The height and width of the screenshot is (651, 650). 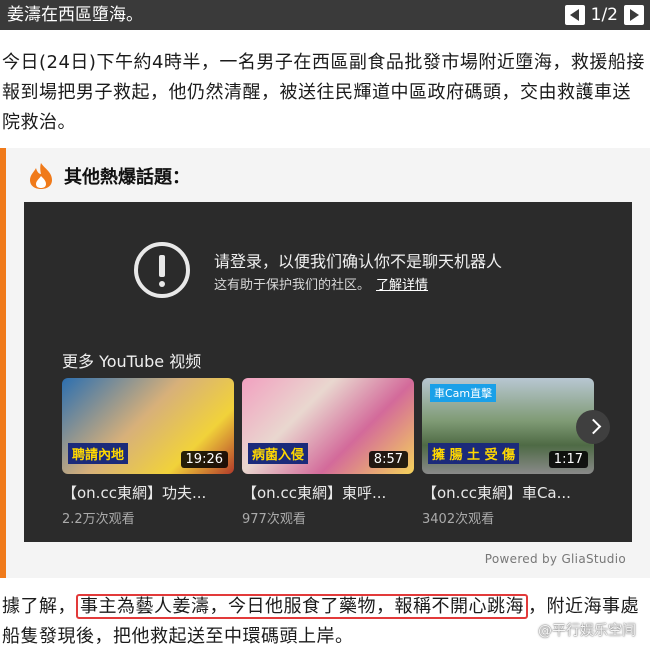 I want to click on video-thumbnail: 聘請內地 19:26, so click(x=148, y=426).